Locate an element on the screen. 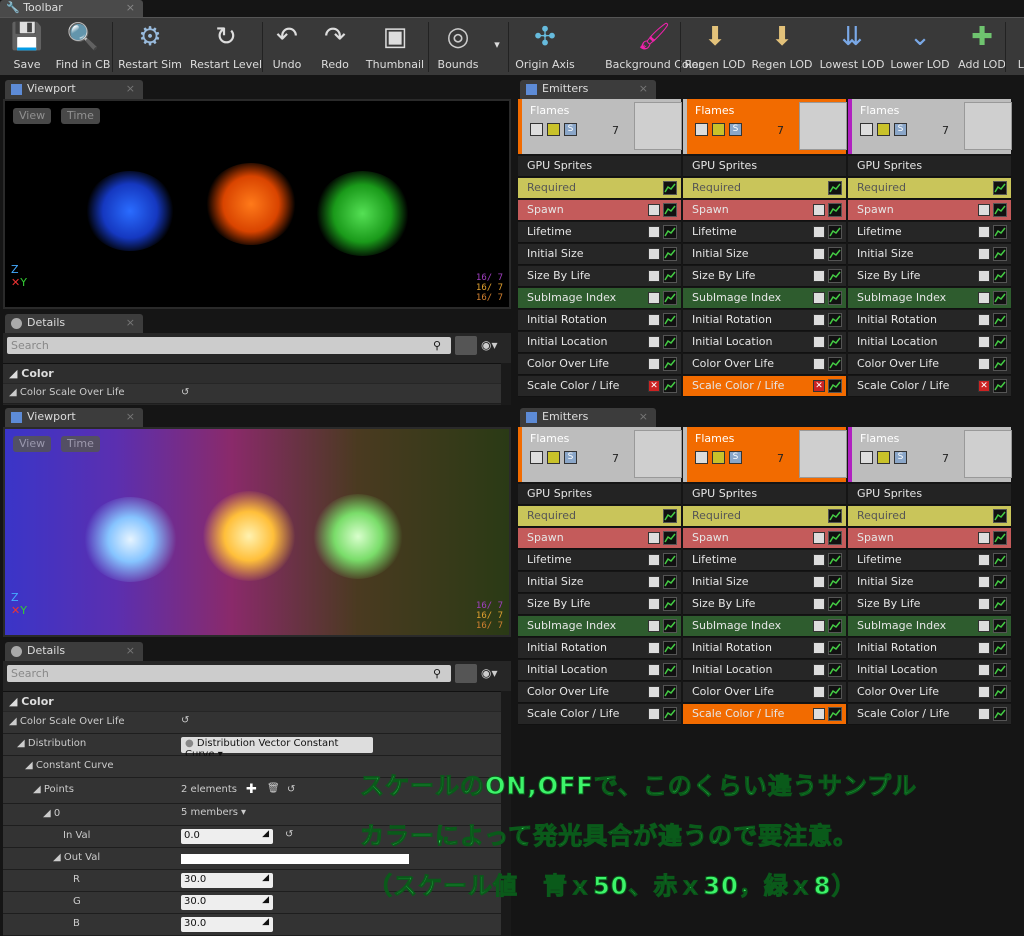 Image resolution: width=1024 pixels, height=936 pixels. emitters-tab: Emitters × is located at coordinates (588, 89).